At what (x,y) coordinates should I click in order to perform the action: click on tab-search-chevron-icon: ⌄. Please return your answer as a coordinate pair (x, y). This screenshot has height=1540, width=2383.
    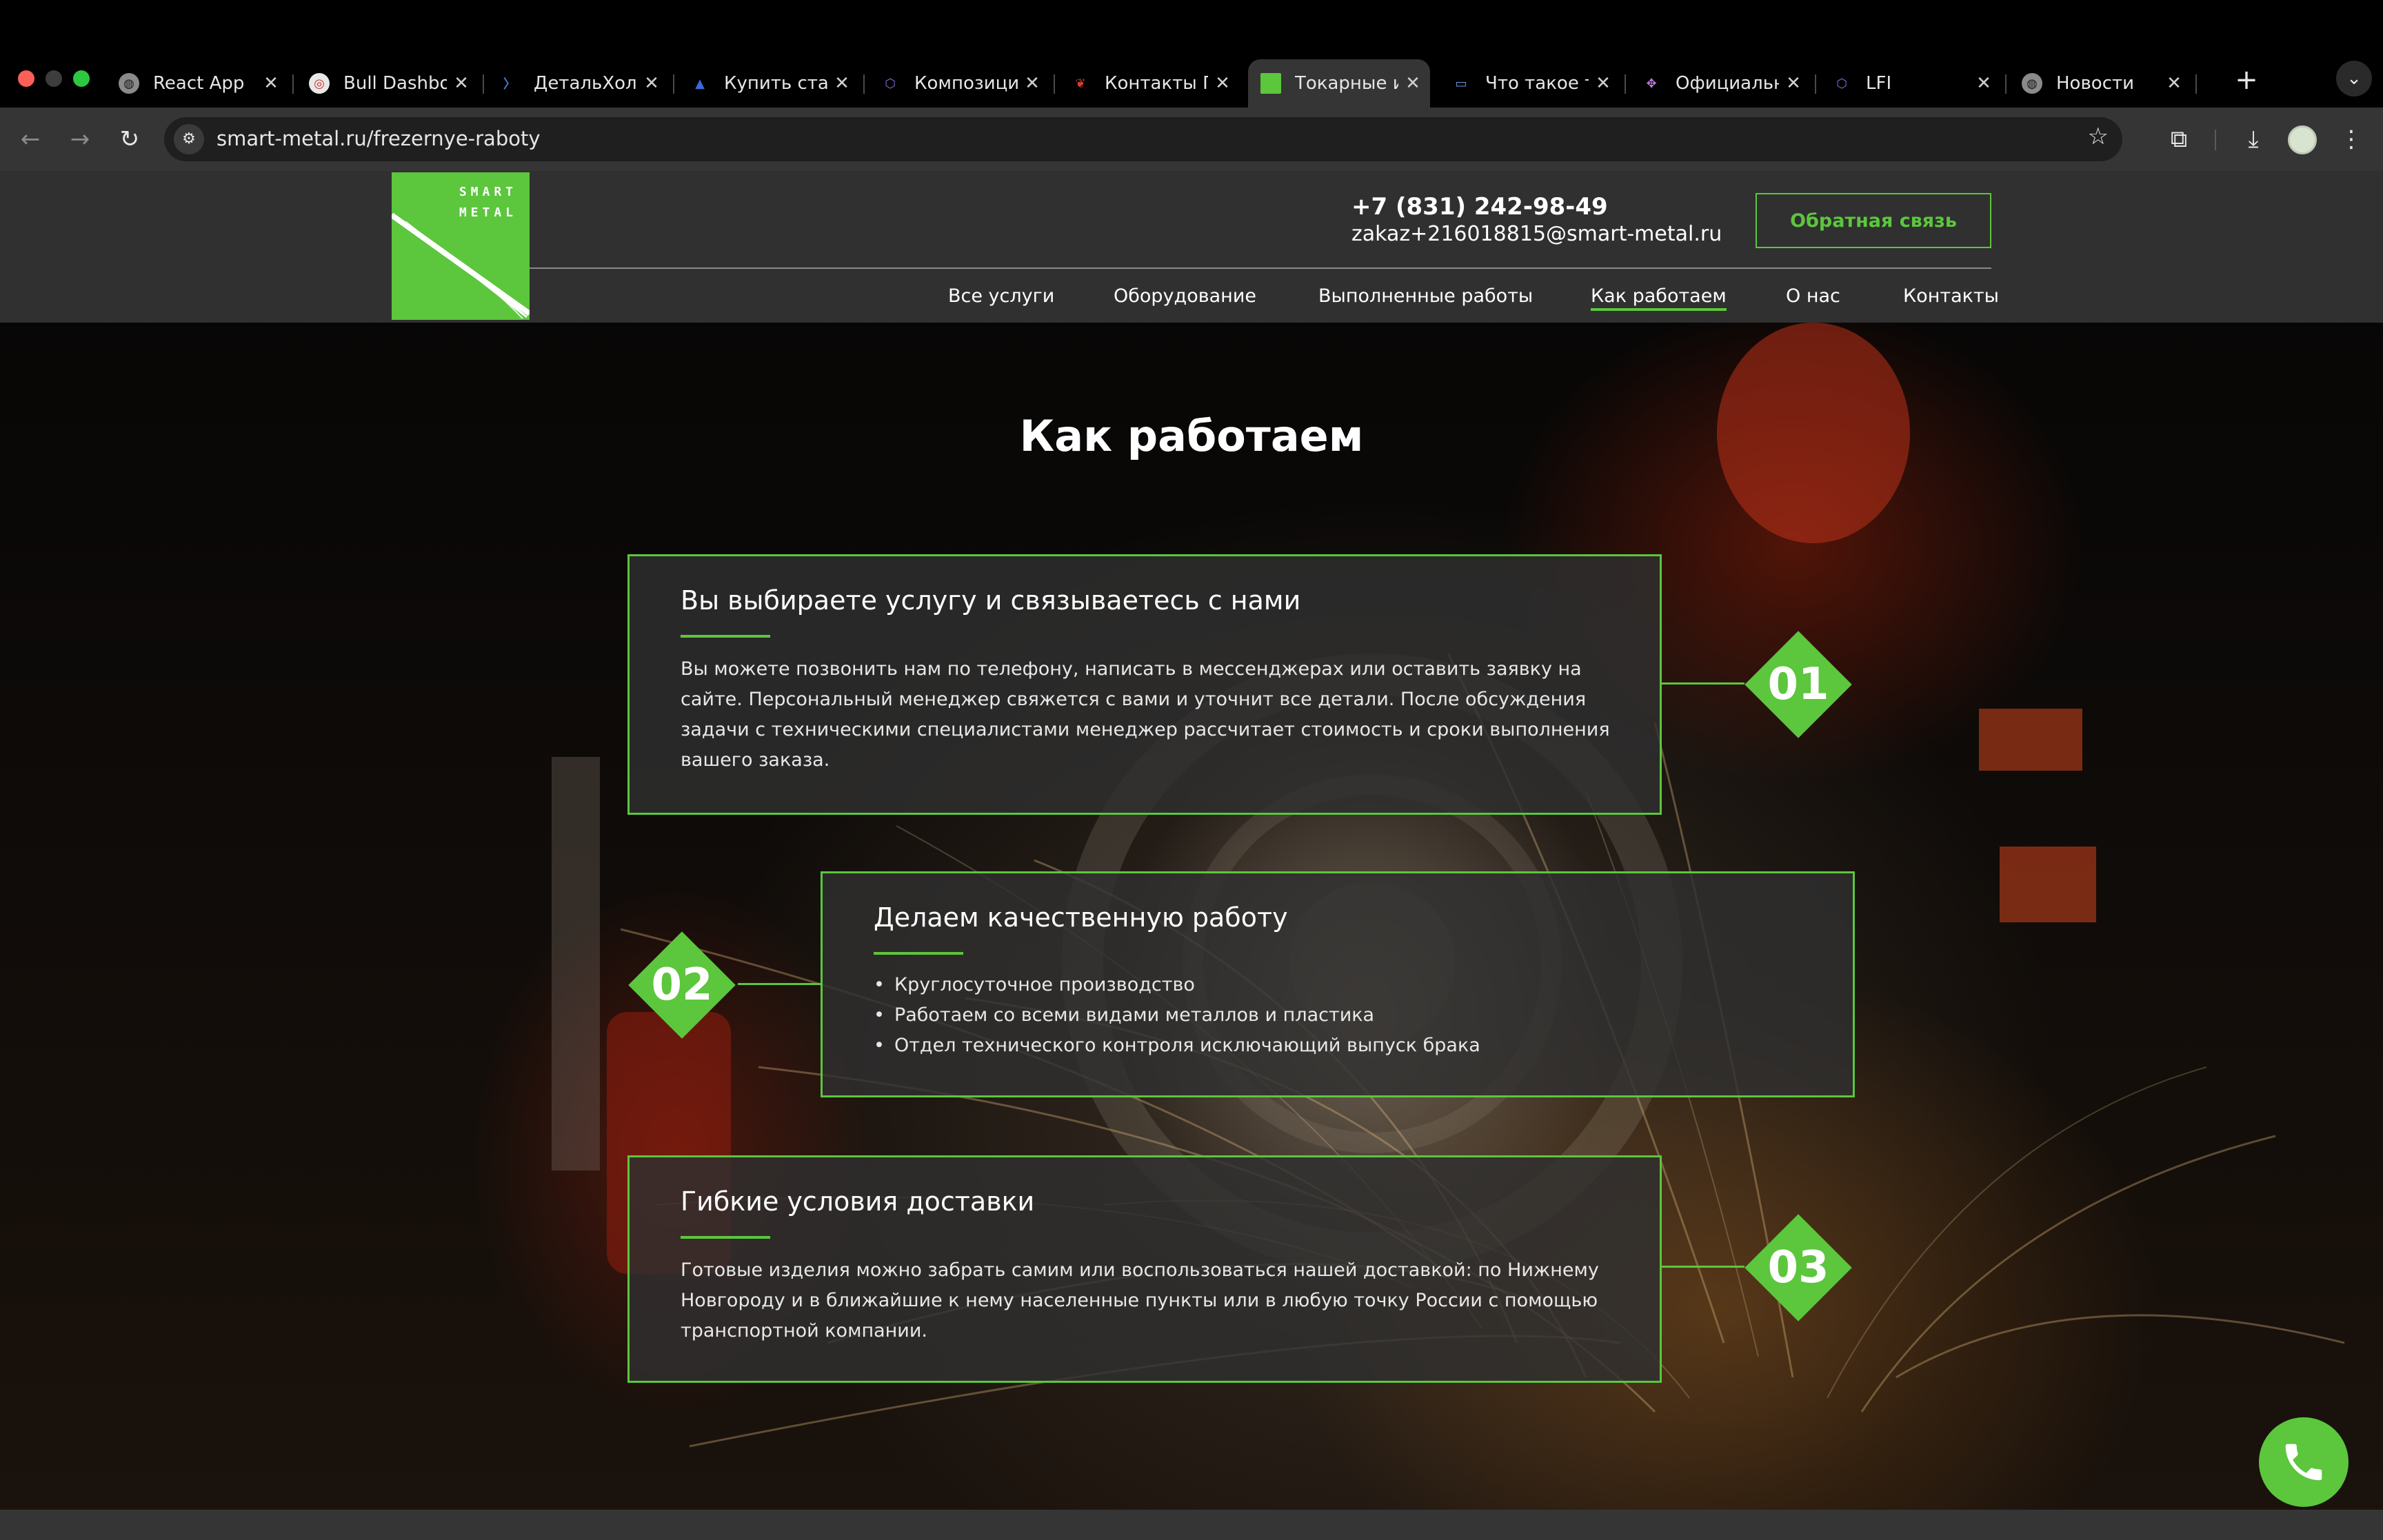
    Looking at the image, I should click on (2354, 79).